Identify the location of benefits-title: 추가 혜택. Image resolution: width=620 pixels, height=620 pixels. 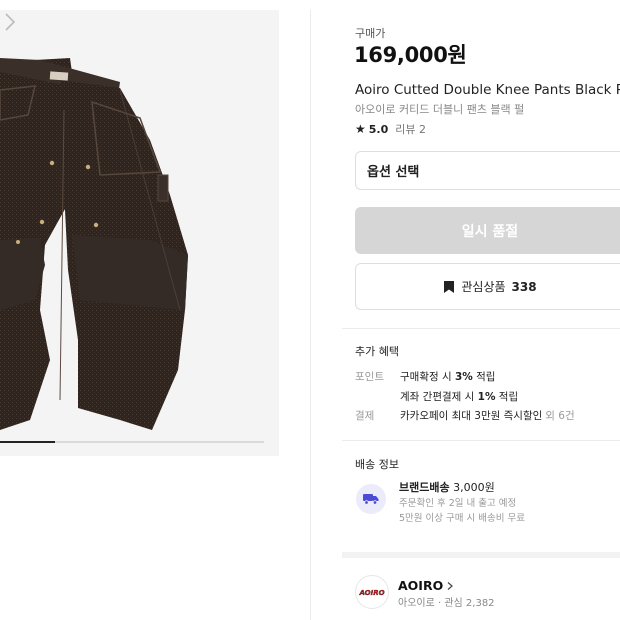
(377, 351).